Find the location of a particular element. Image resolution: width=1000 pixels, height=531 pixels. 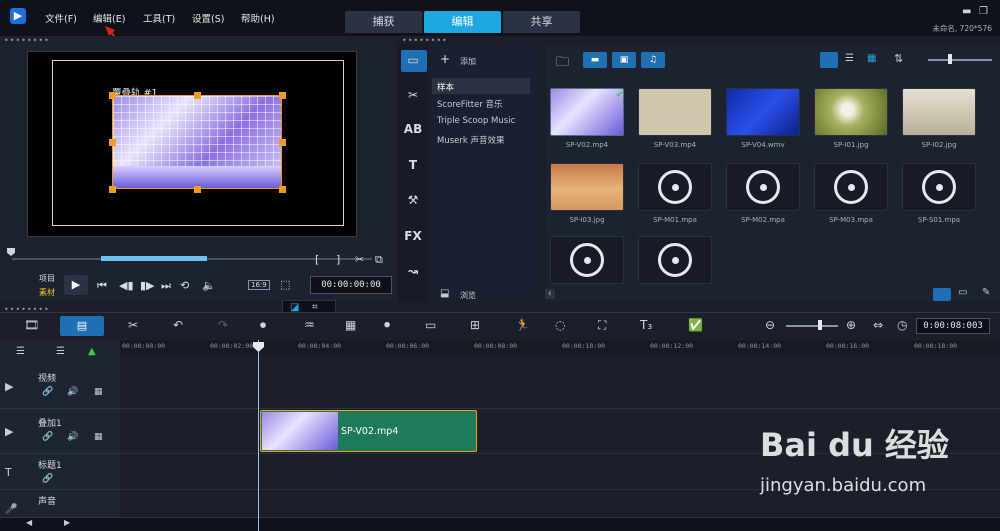

menu-help: 帮助(H) is located at coordinates (258, 18).